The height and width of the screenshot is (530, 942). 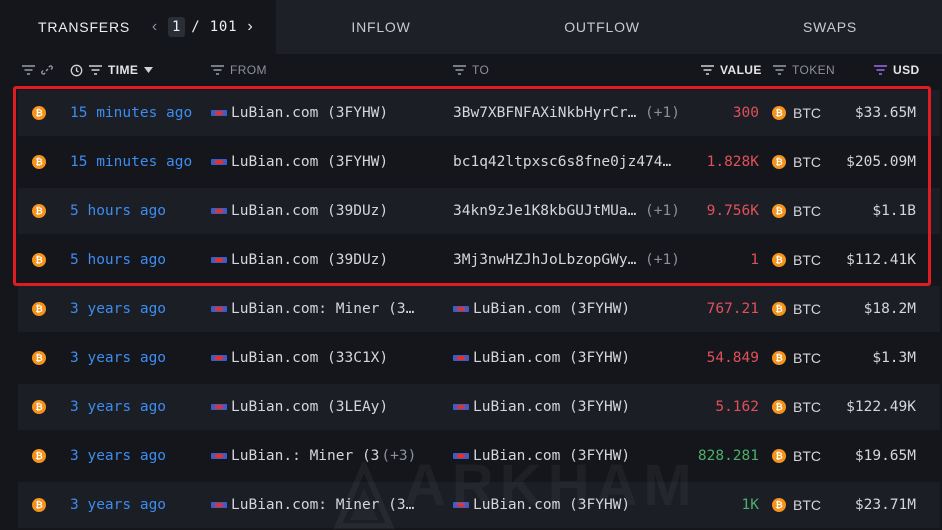 What do you see at coordinates (552, 505) in the screenshot?
I see `to-label: LuBian.com (3FYHW)` at bounding box center [552, 505].